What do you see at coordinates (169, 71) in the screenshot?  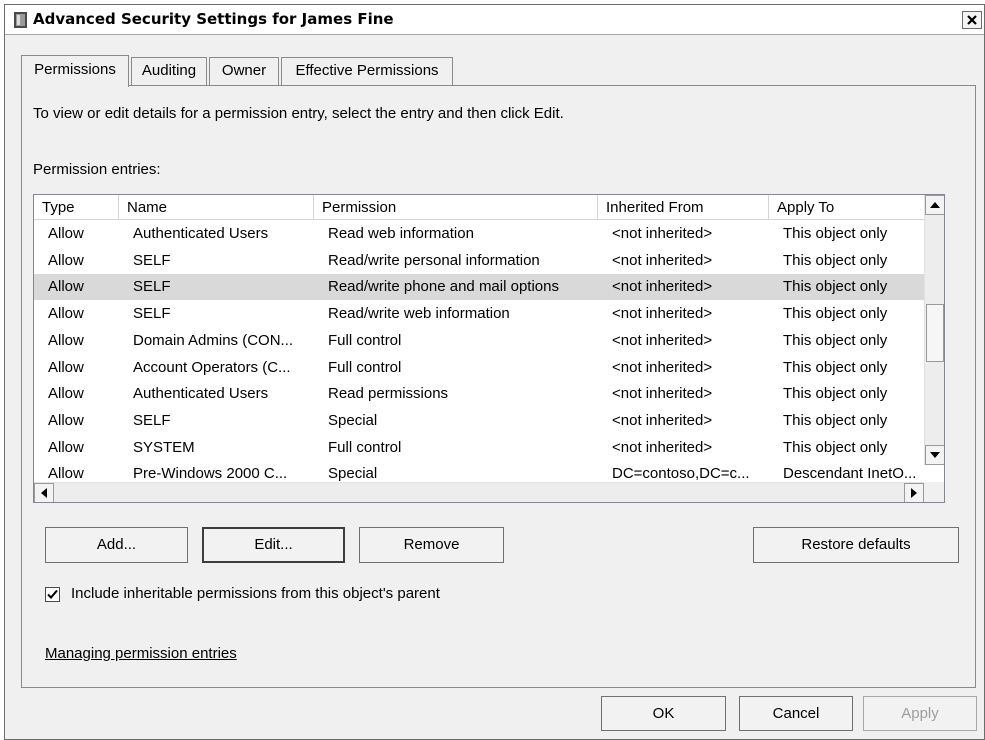 I see `tab-auditing: Auditing` at bounding box center [169, 71].